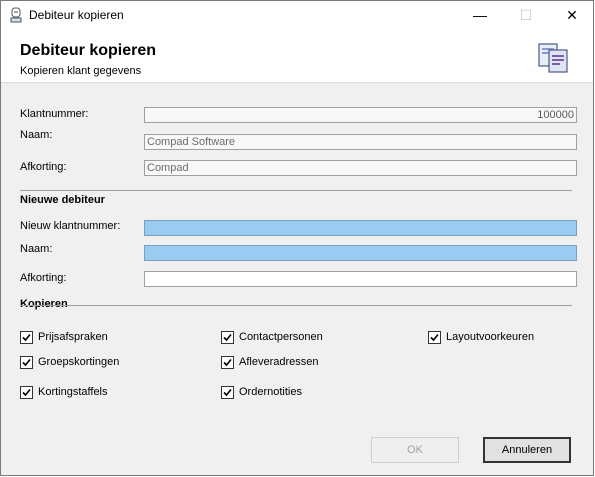 This screenshot has width=595, height=477. I want to click on naam-field: Compad Software, so click(360, 142).